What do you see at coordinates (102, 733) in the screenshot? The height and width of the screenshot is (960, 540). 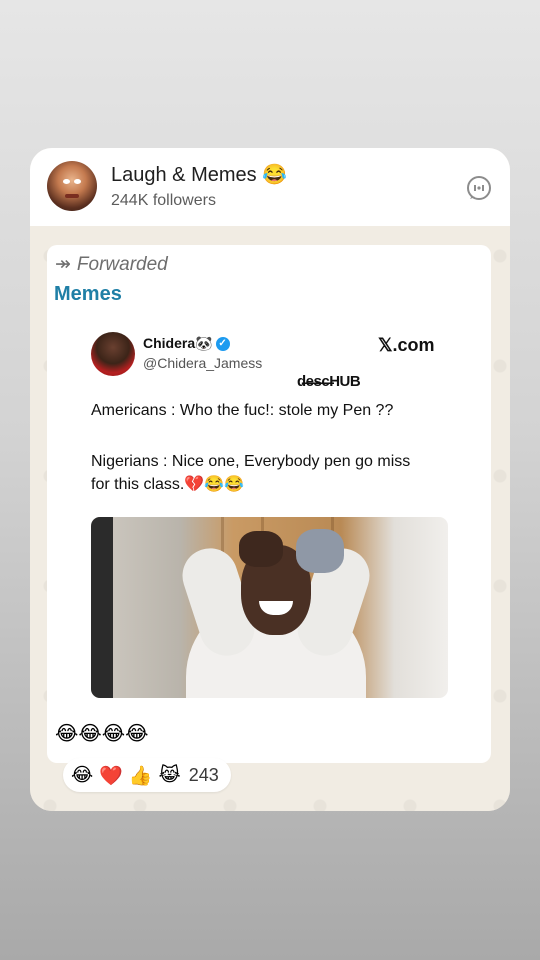 I see `message-caption: 😂😂😂😂` at bounding box center [102, 733].